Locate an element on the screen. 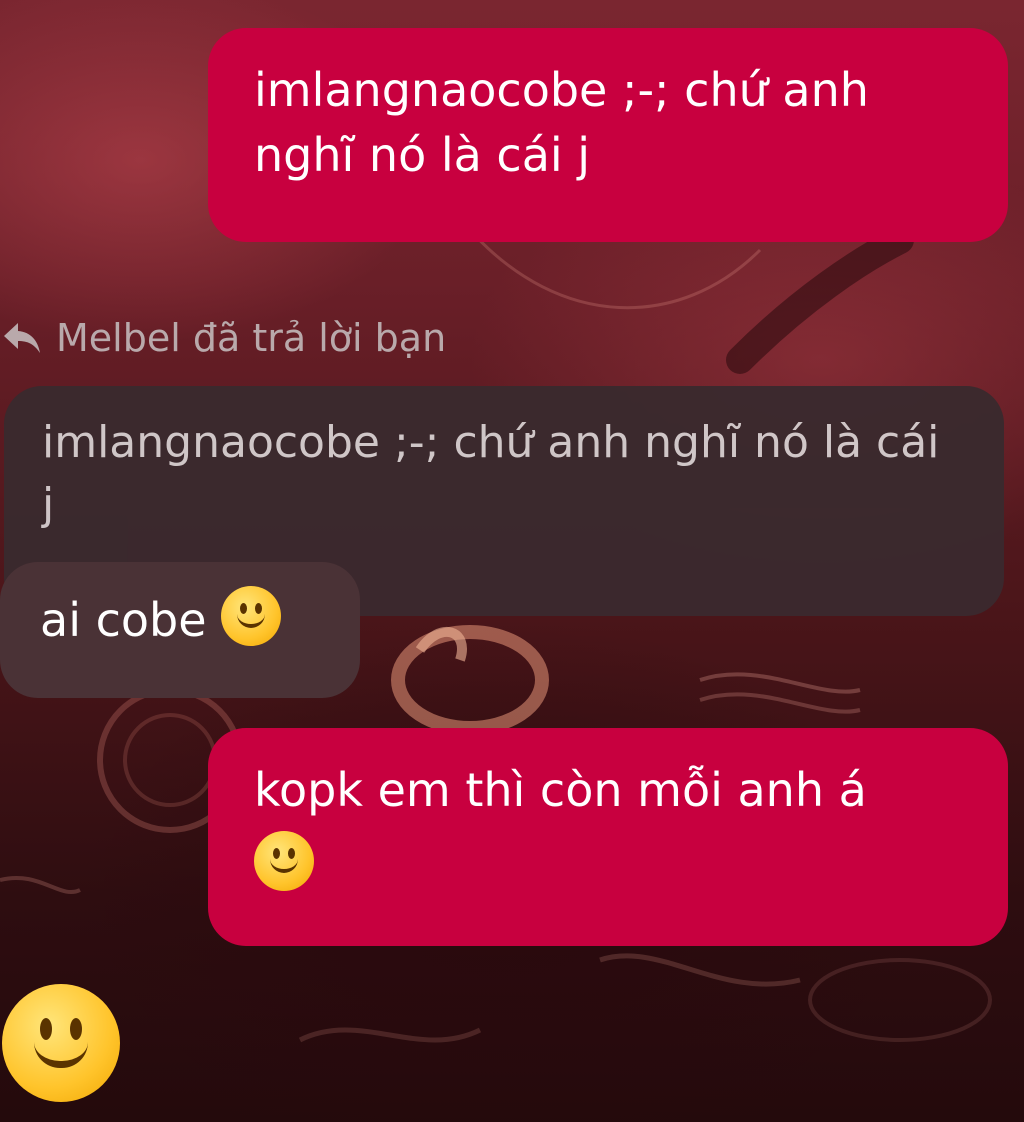  other-message-bubble: ai cobe is located at coordinates (180, 630).